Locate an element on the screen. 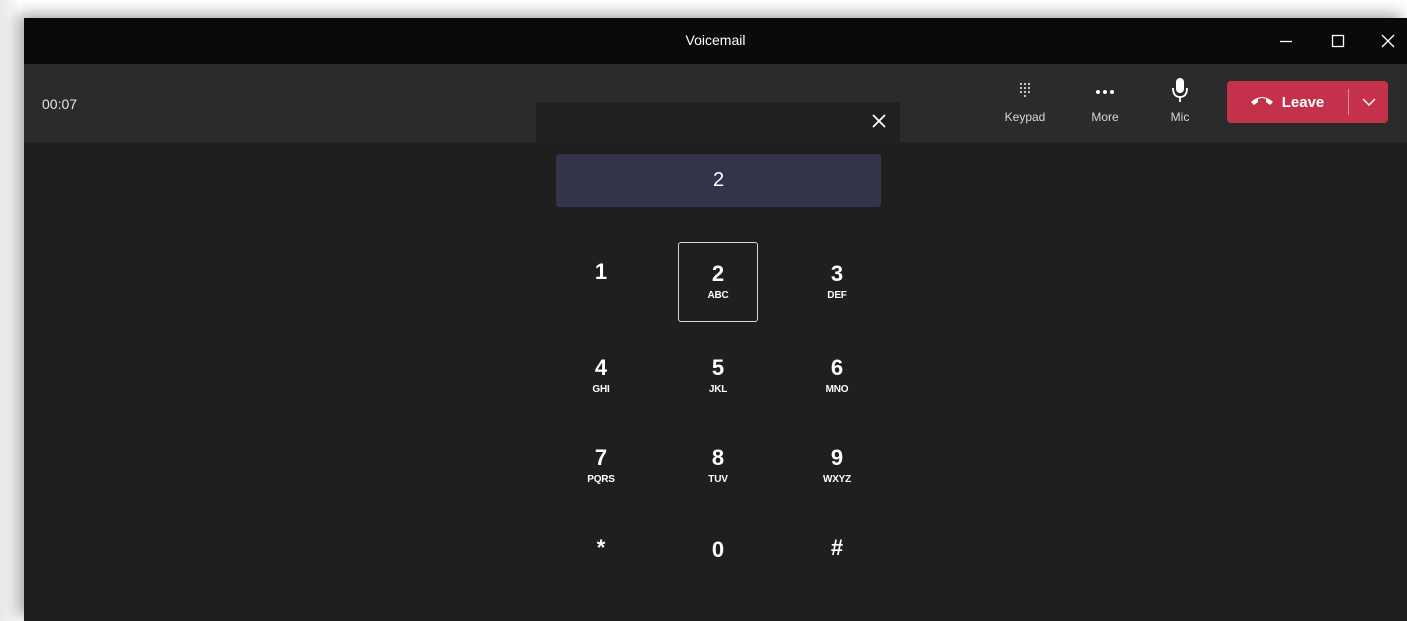 This screenshot has height=621, width=1407. maximize-button is located at coordinates (1338, 41).